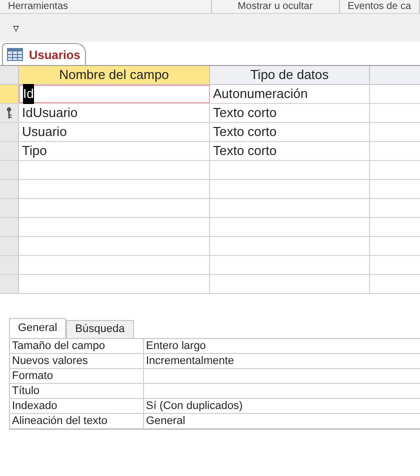 Image resolution: width=420 pixels, height=476 pixels. What do you see at coordinates (35, 406) in the screenshot?
I see `property-label: Indexado` at bounding box center [35, 406].